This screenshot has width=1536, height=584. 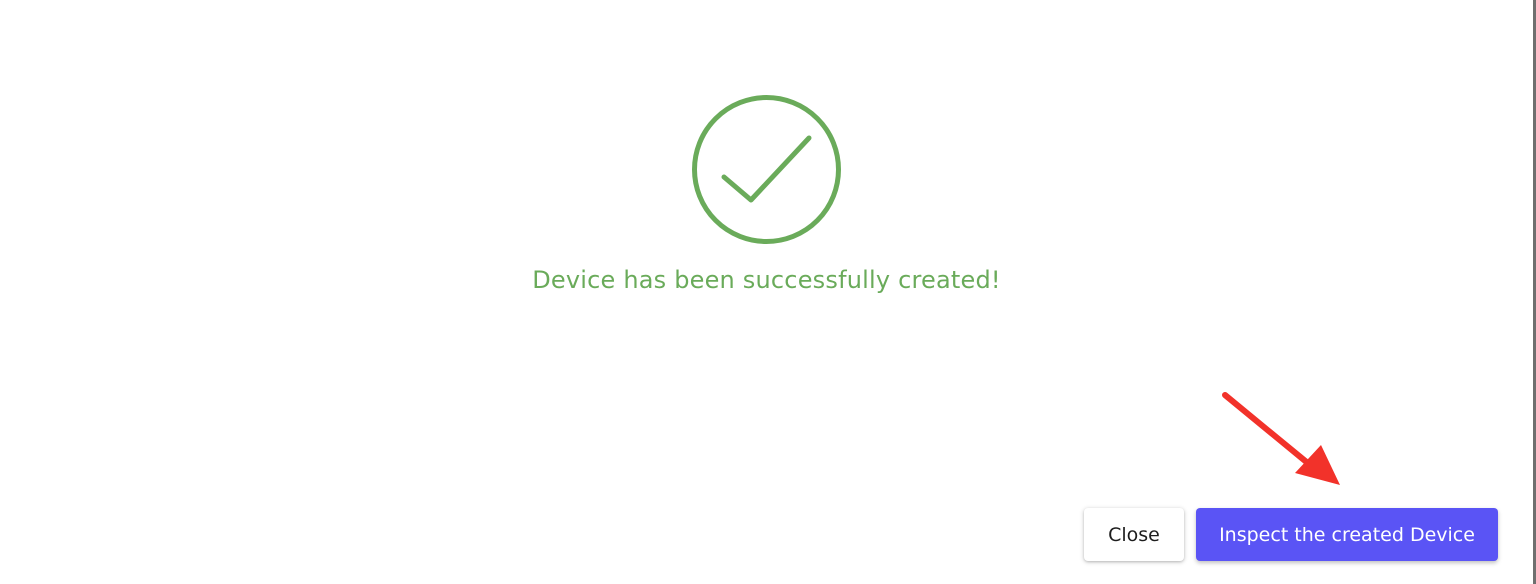 What do you see at coordinates (1281, 438) in the screenshot?
I see `red-arrow-icon` at bounding box center [1281, 438].